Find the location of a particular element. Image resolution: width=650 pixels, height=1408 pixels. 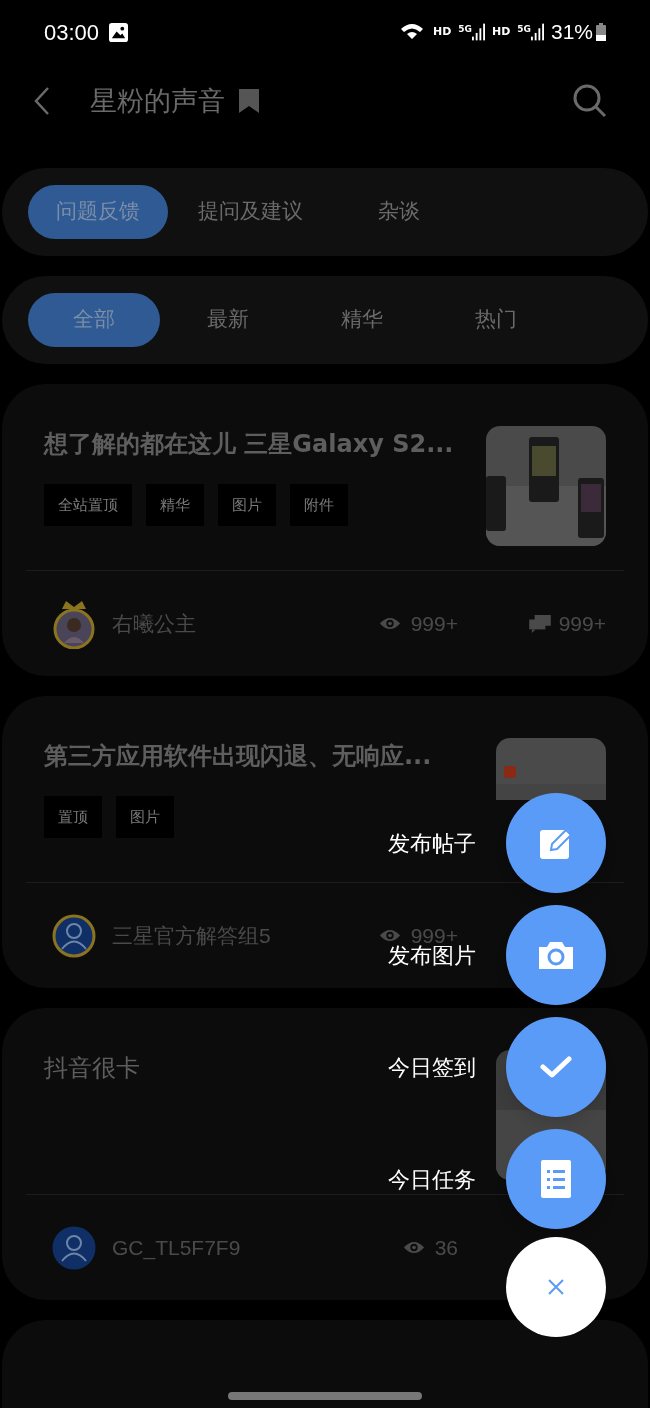

author-name: 三星官方解答组5 is located at coordinates (191, 935).